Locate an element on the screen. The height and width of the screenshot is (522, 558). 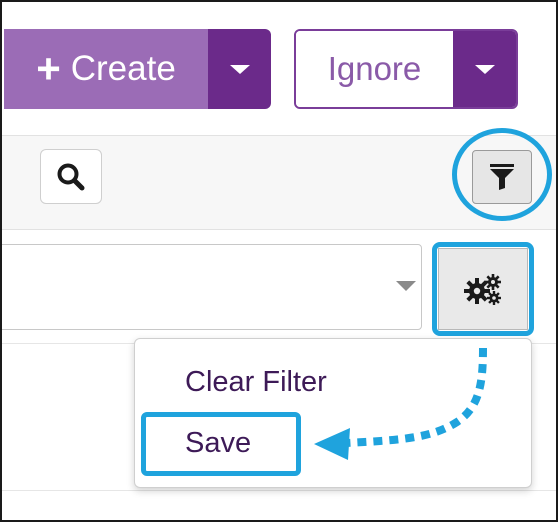
ignore-button-label: Ignore is located at coordinates (374, 68).